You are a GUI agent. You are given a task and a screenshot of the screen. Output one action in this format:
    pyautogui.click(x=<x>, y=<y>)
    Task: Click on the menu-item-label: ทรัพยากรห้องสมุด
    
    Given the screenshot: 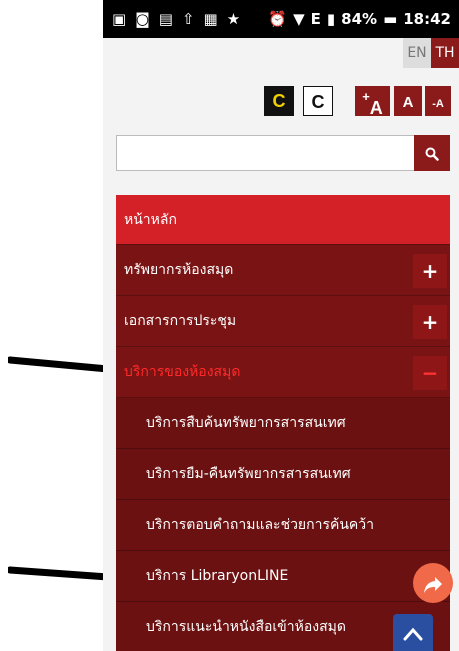 What is the action you would take?
    pyautogui.click(x=179, y=270)
    